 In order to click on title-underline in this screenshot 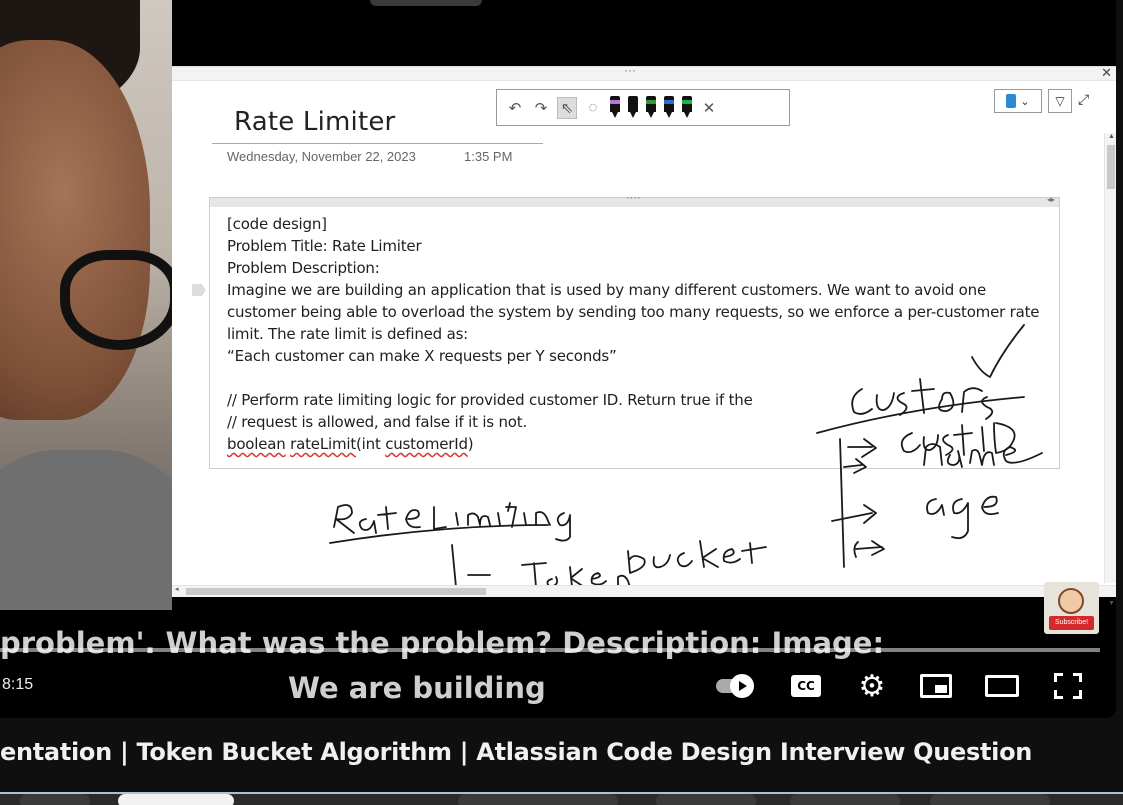, I will do `click(377, 143)`.